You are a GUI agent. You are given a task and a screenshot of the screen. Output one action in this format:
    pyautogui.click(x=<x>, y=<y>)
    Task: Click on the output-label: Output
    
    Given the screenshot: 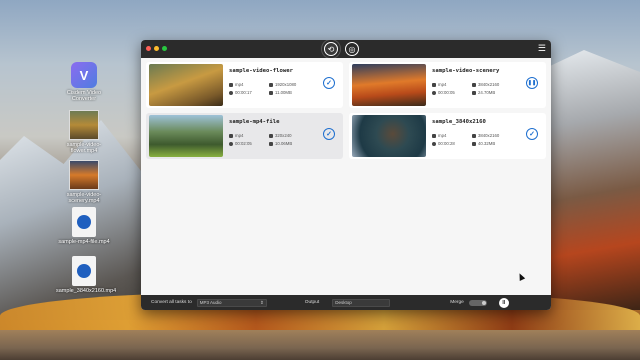 What is the action you would take?
    pyautogui.click(x=312, y=302)
    